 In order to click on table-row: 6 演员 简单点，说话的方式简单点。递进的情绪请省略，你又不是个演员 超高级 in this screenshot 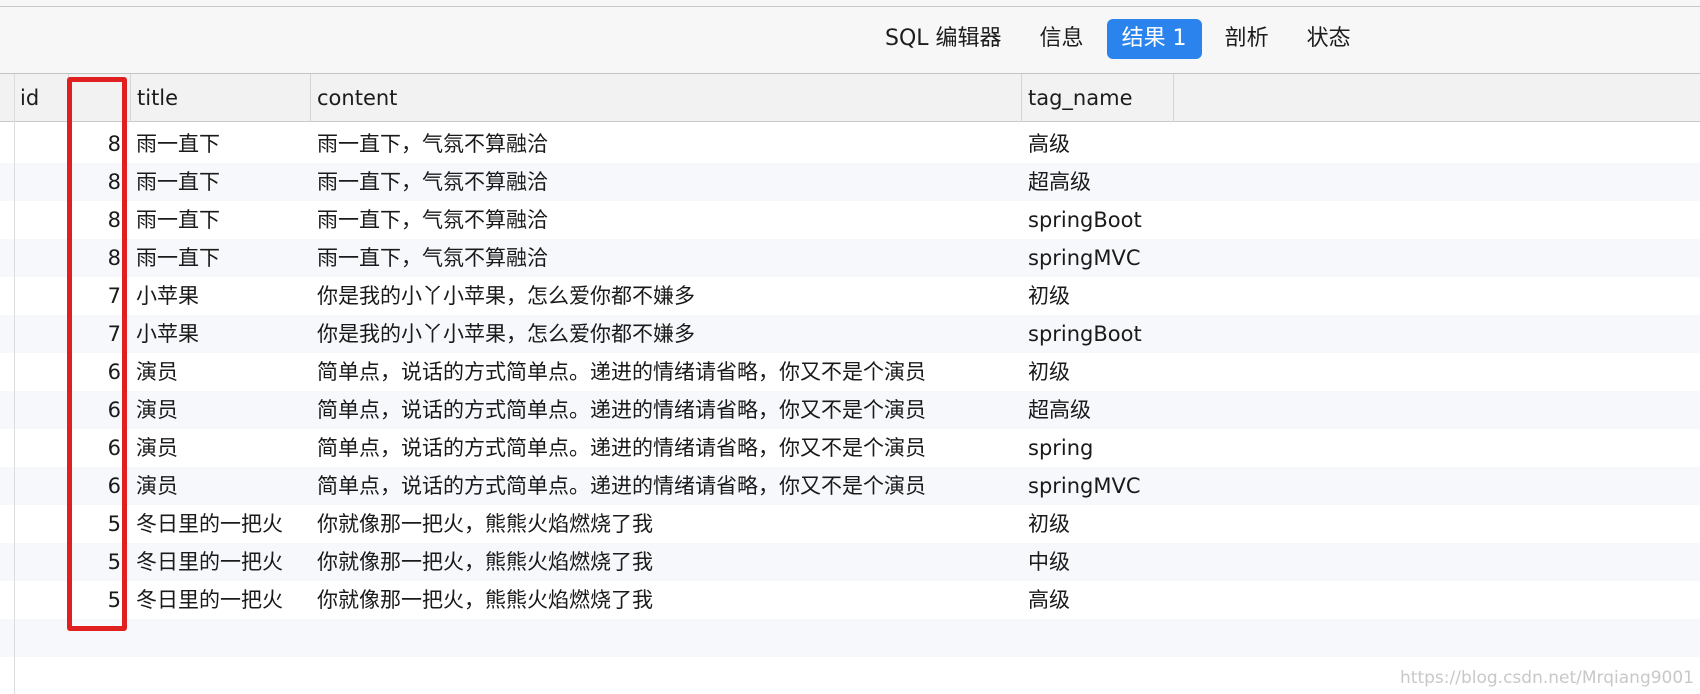, I will do `click(850, 410)`.